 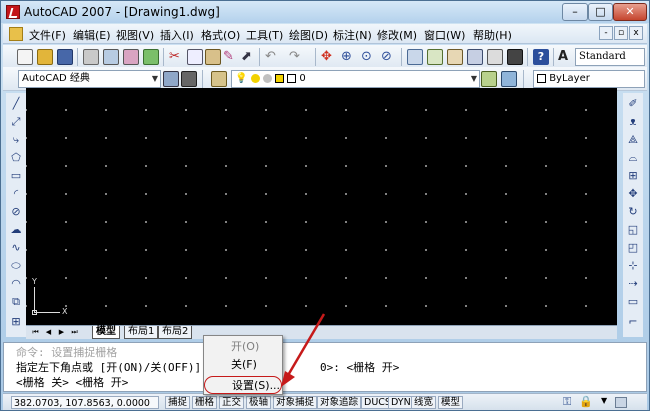 I want to click on paste-icon, so click(x=213, y=57).